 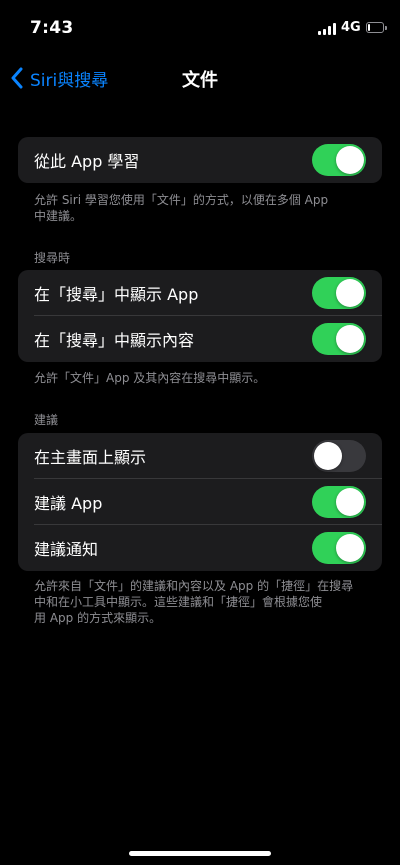 What do you see at coordinates (90, 457) in the screenshot?
I see `show-on-home-screen-label: 在主畫面上顯示` at bounding box center [90, 457].